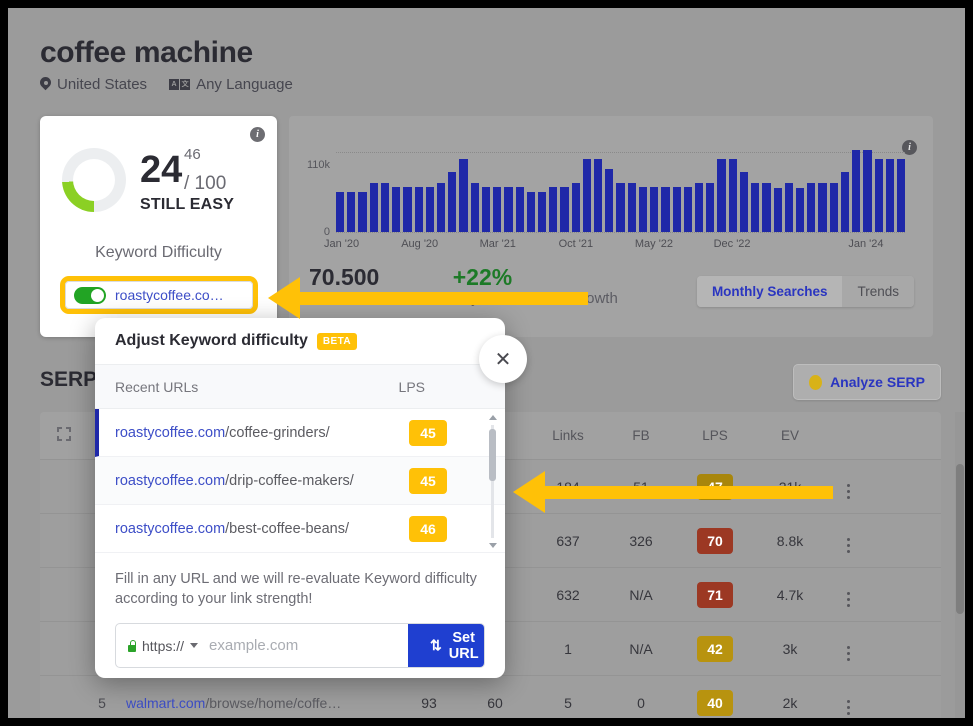 This screenshot has height=726, width=973. What do you see at coordinates (428, 528) in the screenshot?
I see `list-item-lps: 46` at bounding box center [428, 528].